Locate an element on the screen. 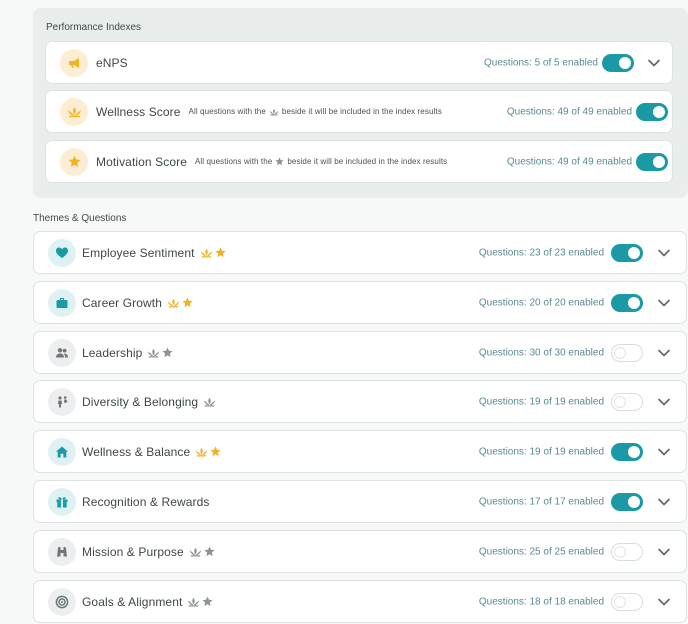 The width and height of the screenshot is (688, 624). briefcase-icon is located at coordinates (62, 302).